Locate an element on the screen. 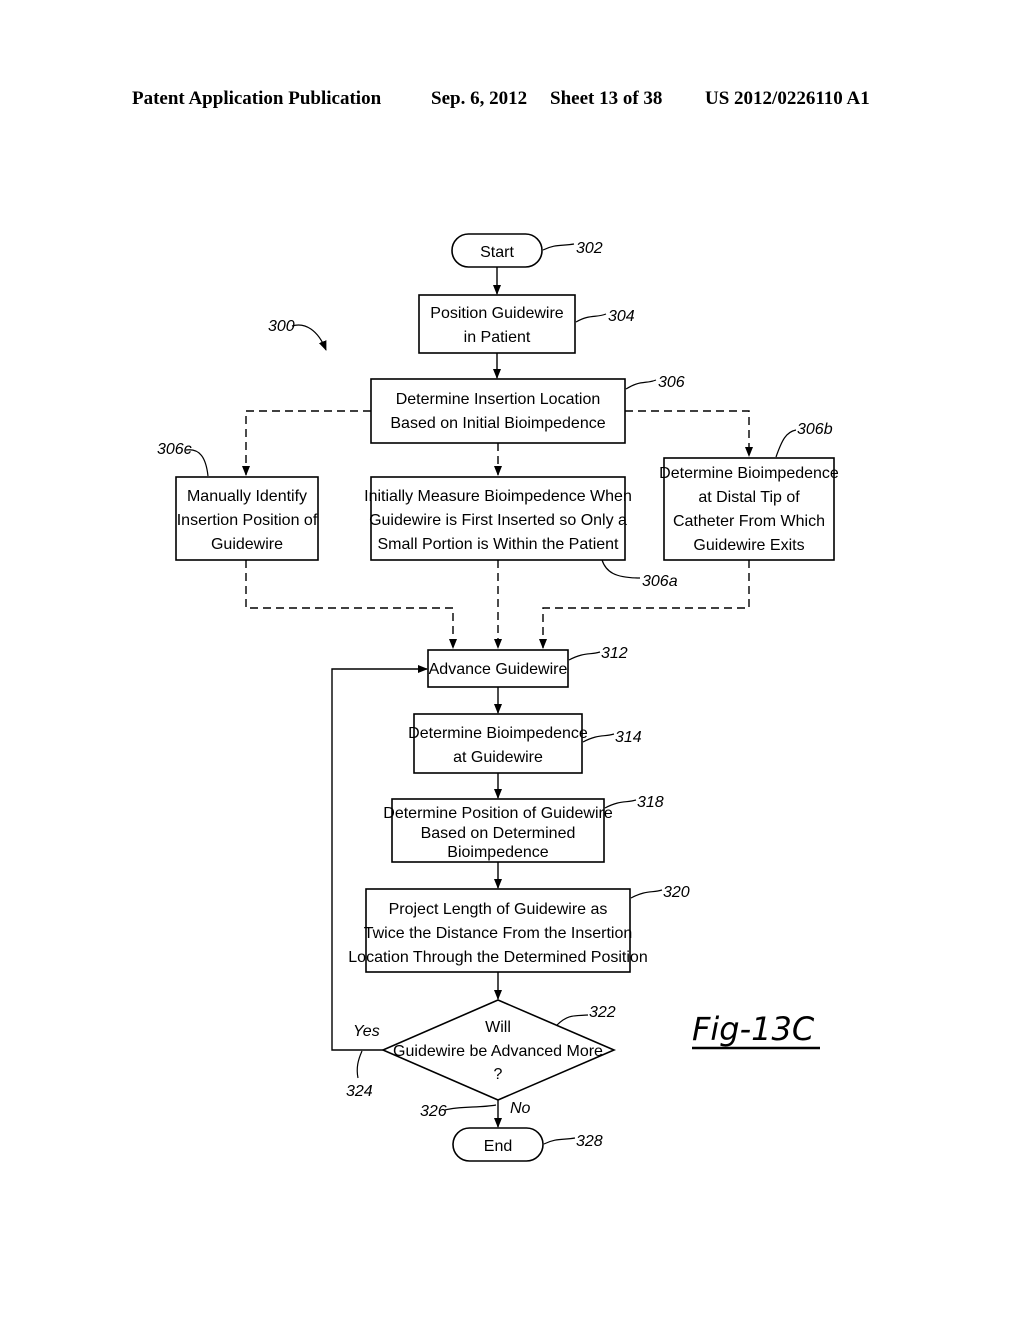 This screenshot has width=1024, height=1320. node-text: Guidewire be Advanced More is located at coordinates (498, 1051).